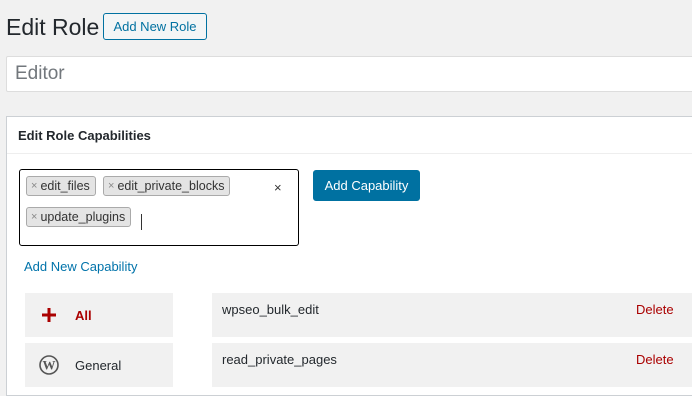 The image size is (692, 396). I want to click on page-header: Edit Role, so click(52, 27).